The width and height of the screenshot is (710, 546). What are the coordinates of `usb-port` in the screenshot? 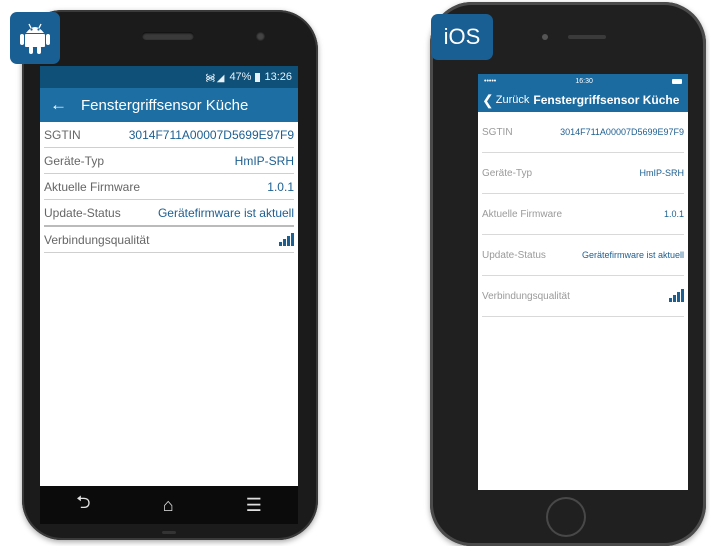 It's located at (169, 532).